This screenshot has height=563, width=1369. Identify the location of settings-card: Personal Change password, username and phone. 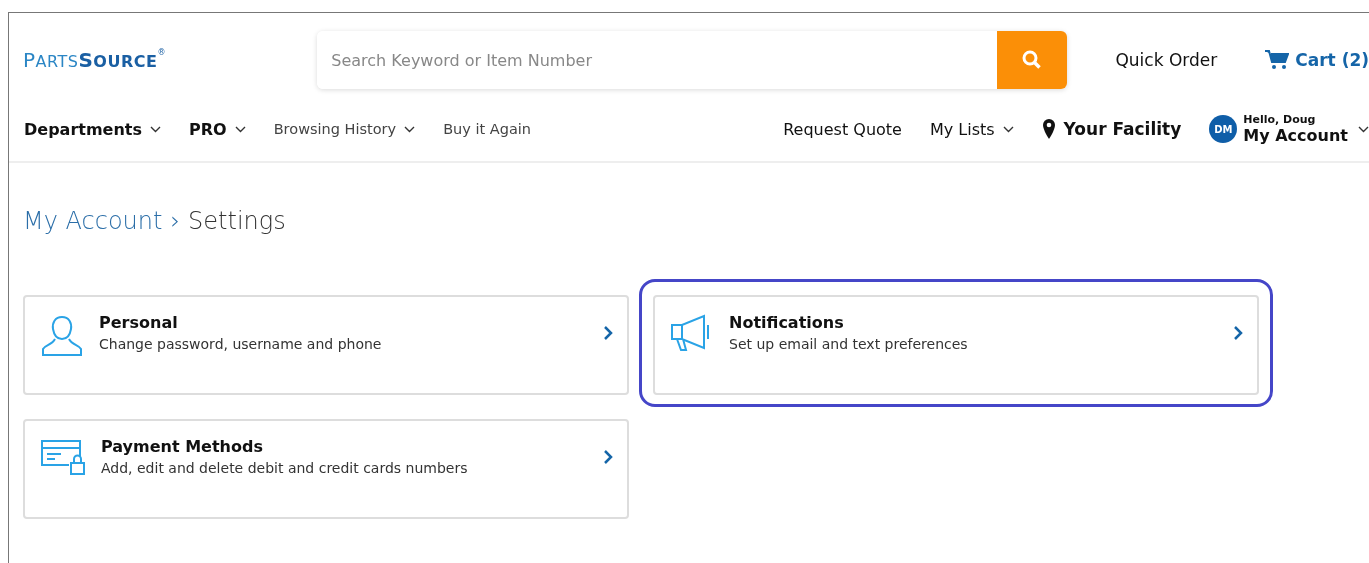
(326, 345).